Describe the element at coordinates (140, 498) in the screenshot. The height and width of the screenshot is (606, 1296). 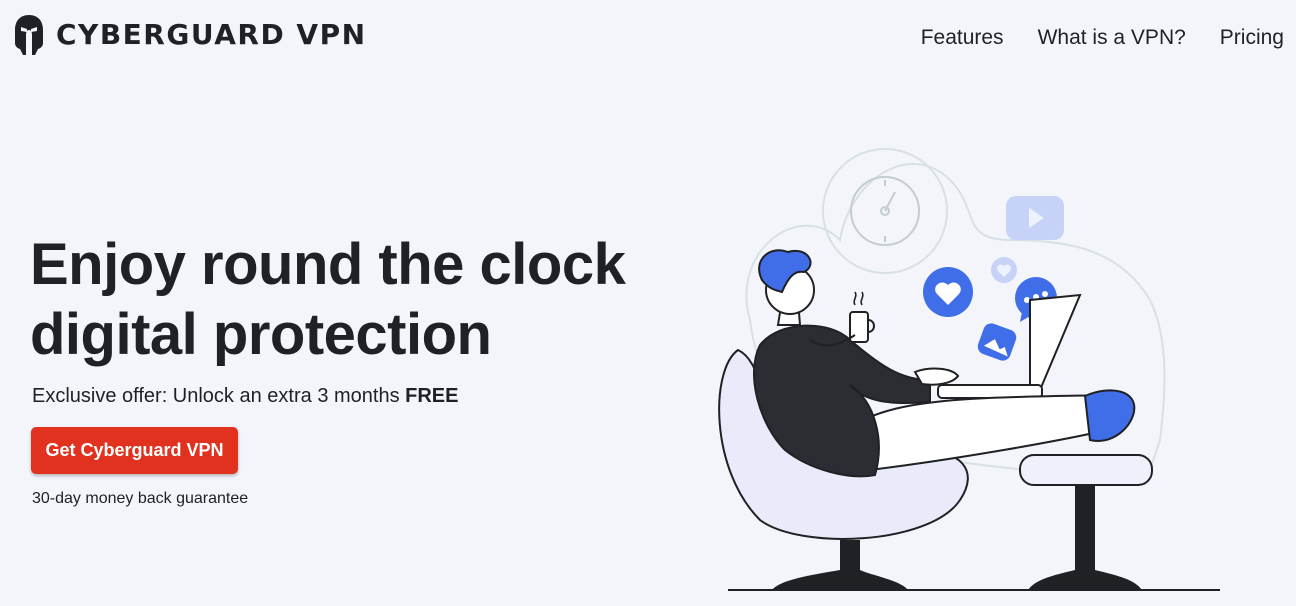
I see `guarantee-text: 30-day money back guarantee` at that location.